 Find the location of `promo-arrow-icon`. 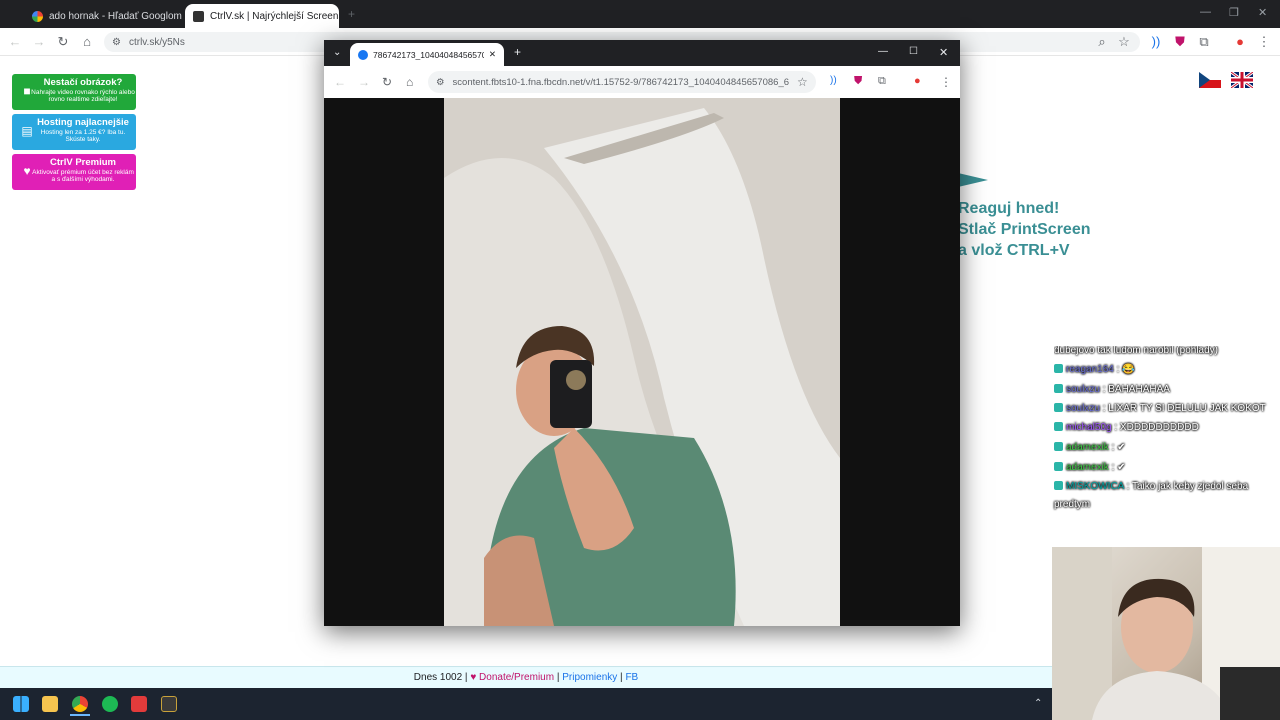

promo-arrow-icon is located at coordinates (973, 180).